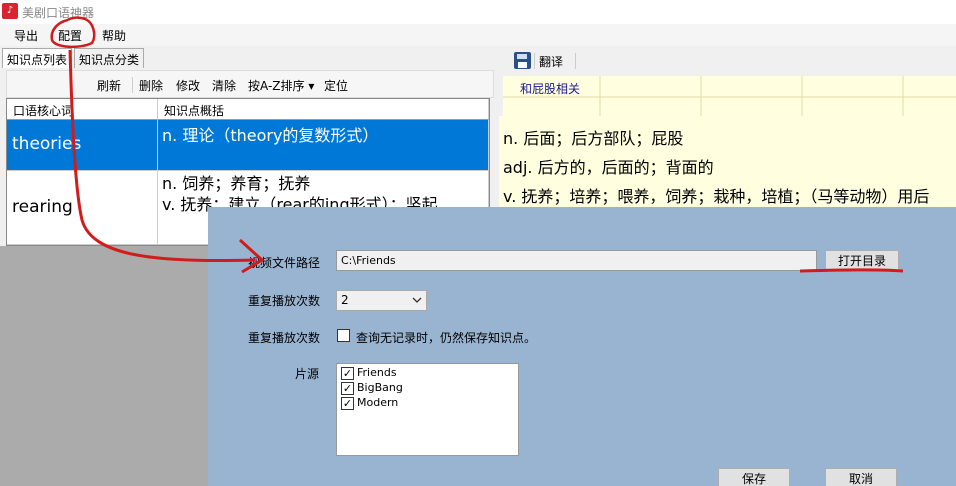  I want to click on video-path-input: C:\Friends, so click(576, 260).